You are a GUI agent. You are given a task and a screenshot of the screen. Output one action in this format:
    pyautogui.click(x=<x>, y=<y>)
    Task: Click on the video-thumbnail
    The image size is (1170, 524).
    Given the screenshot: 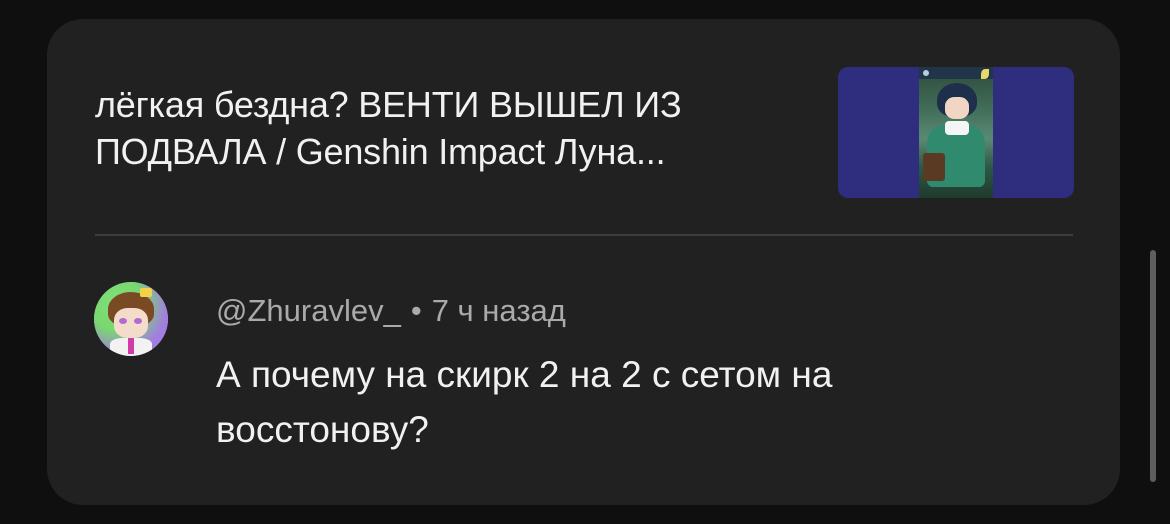 What is the action you would take?
    pyautogui.click(x=956, y=132)
    